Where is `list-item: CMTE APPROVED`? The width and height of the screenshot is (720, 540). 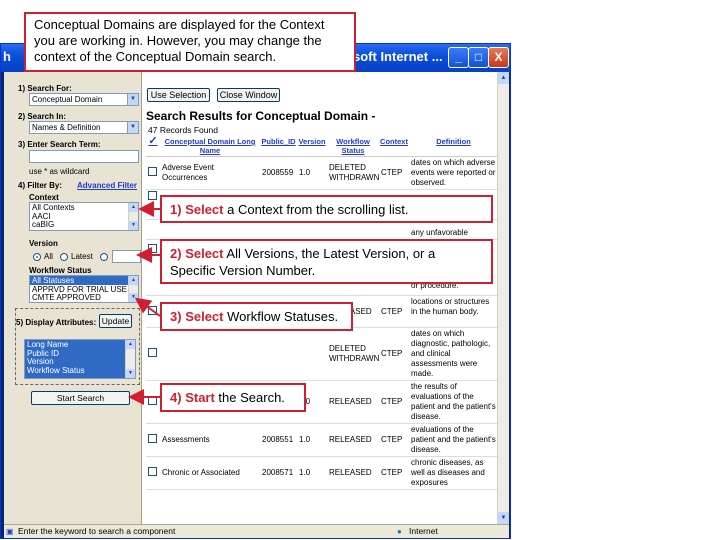
list-item: CMTE APPROVED is located at coordinates (84, 297).